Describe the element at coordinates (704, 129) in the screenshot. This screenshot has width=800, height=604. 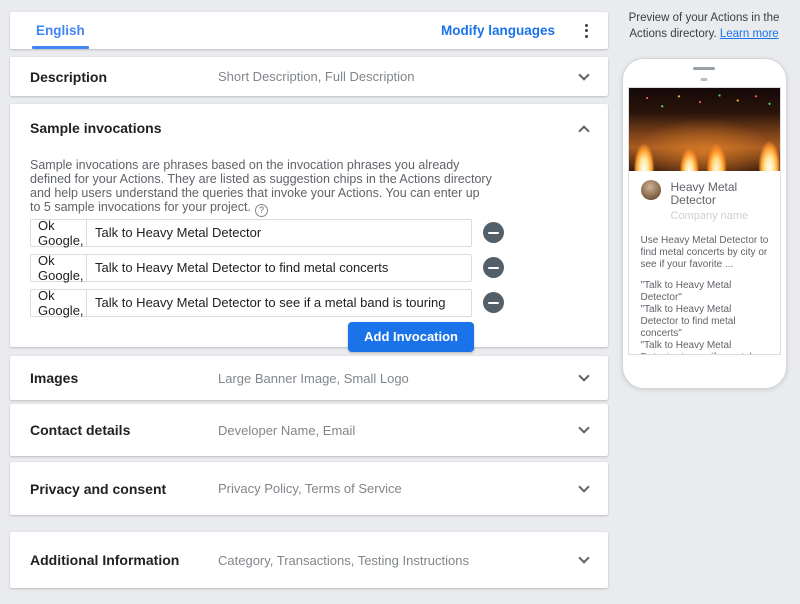
I see `banner-image` at that location.